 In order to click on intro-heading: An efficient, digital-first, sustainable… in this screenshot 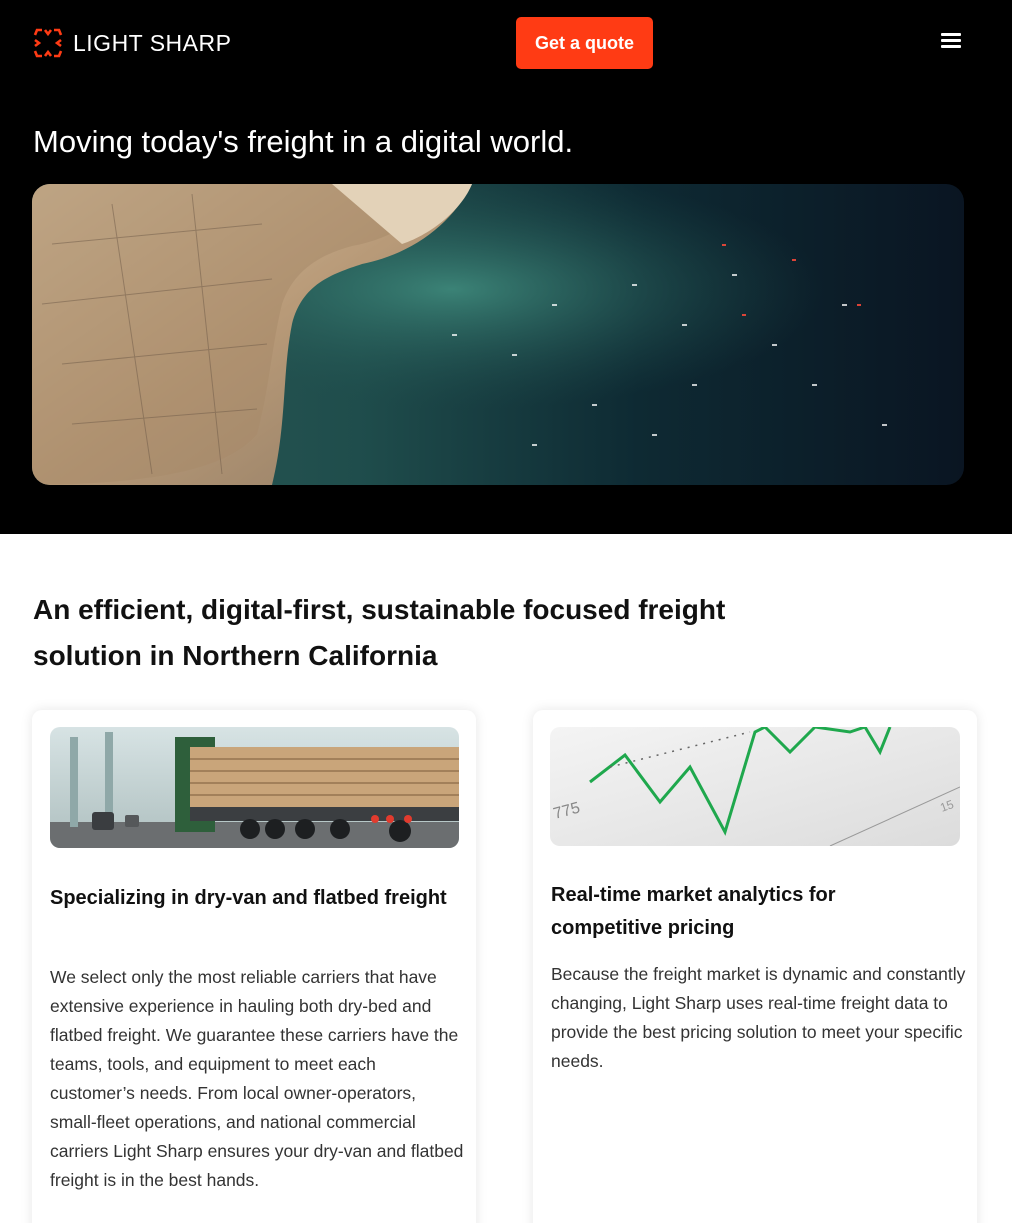, I will do `click(379, 632)`.